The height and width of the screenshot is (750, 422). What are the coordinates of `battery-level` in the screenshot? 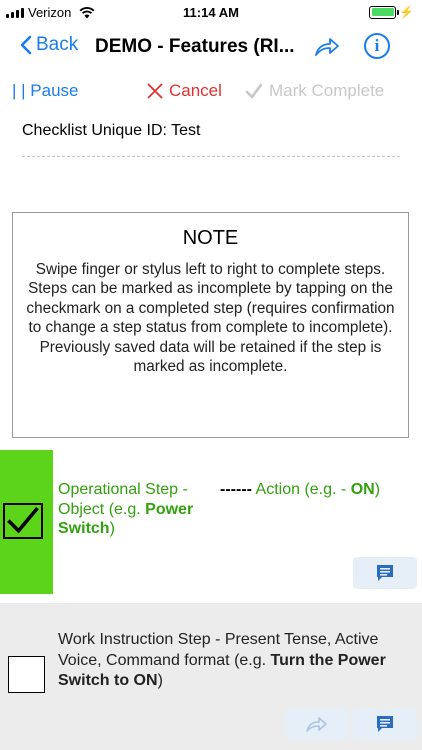 It's located at (382, 12).